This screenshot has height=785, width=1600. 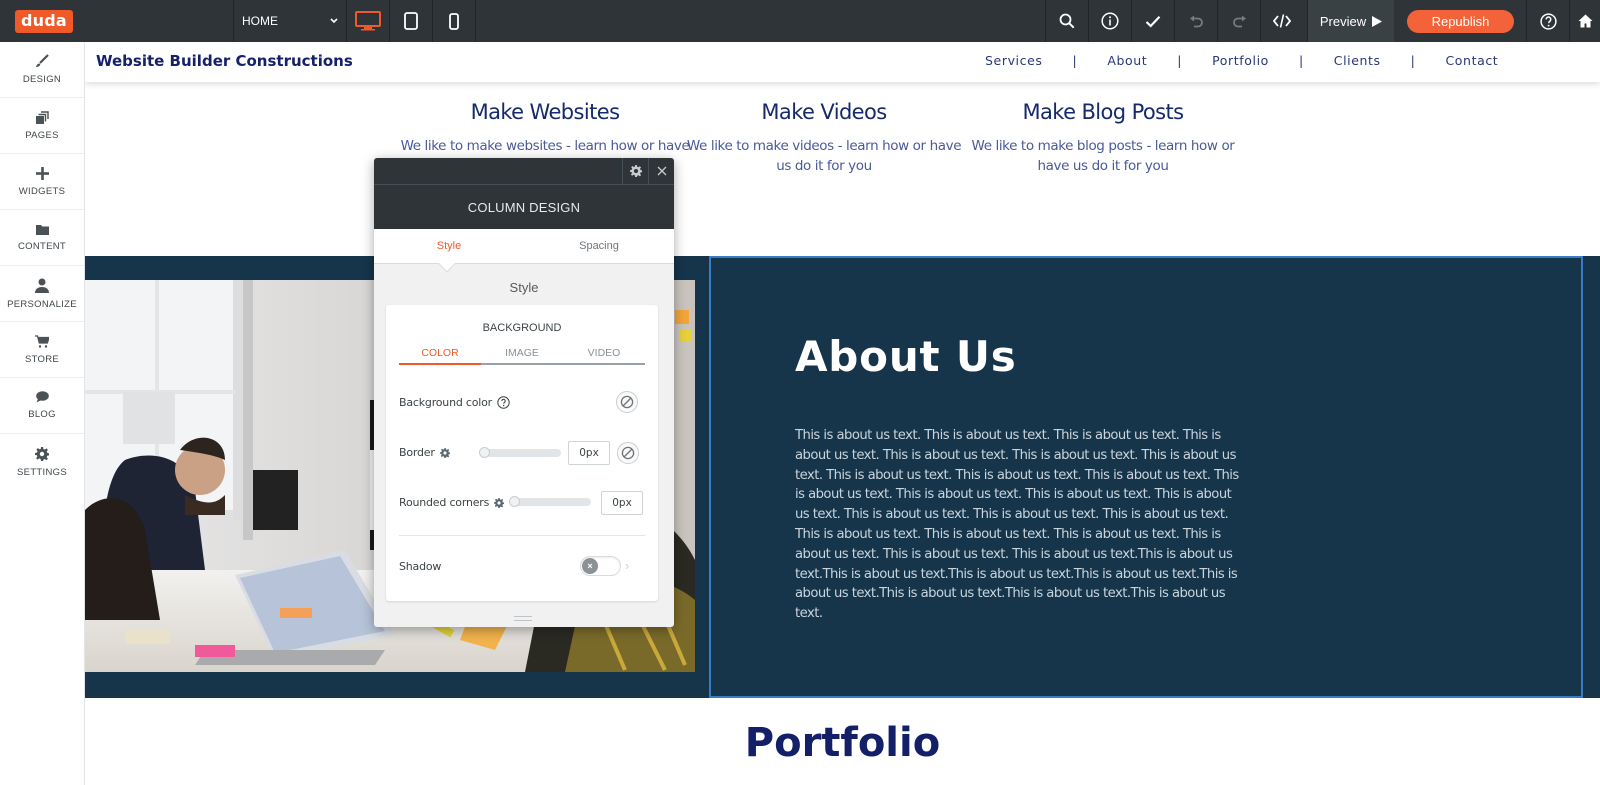 I want to click on search-button, so click(x=1066, y=21).